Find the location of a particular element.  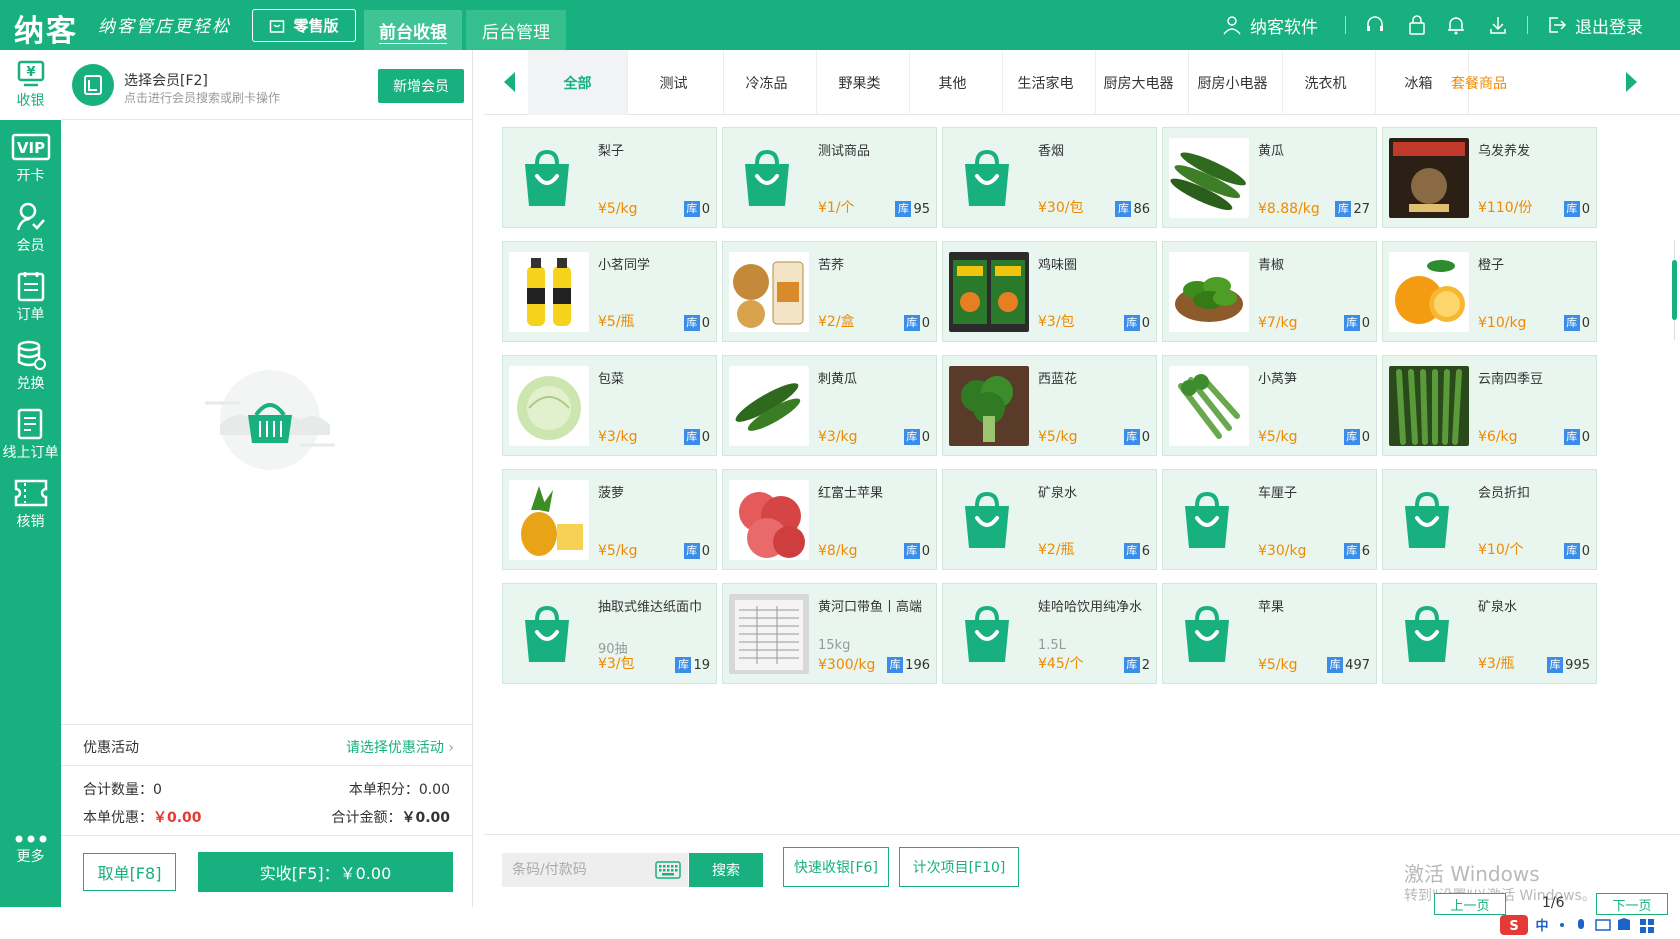

category-tab: 厨房大电器 is located at coordinates (1139, 82).